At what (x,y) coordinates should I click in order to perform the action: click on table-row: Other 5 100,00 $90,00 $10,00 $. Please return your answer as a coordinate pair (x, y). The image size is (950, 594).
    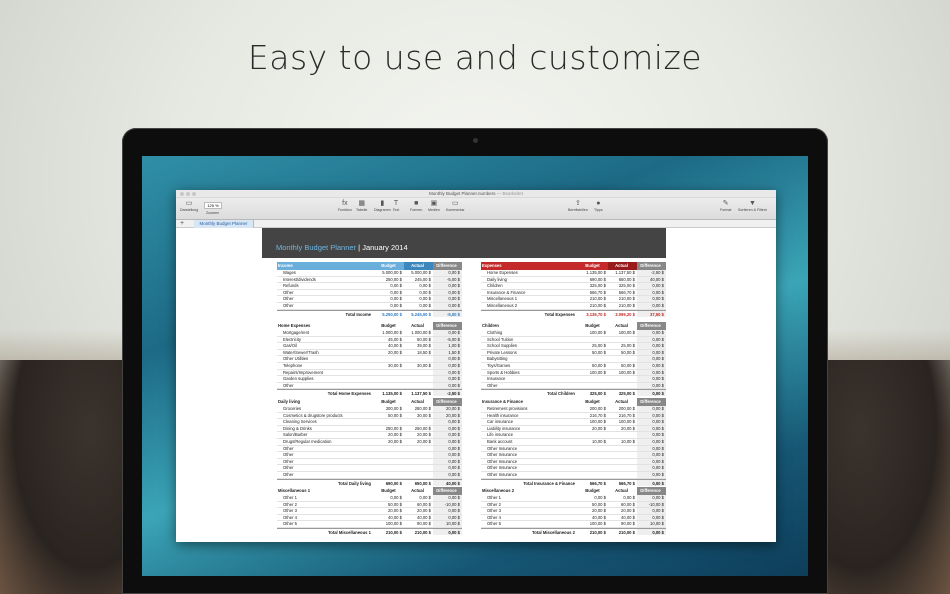
    Looking at the image, I should click on (369, 524).